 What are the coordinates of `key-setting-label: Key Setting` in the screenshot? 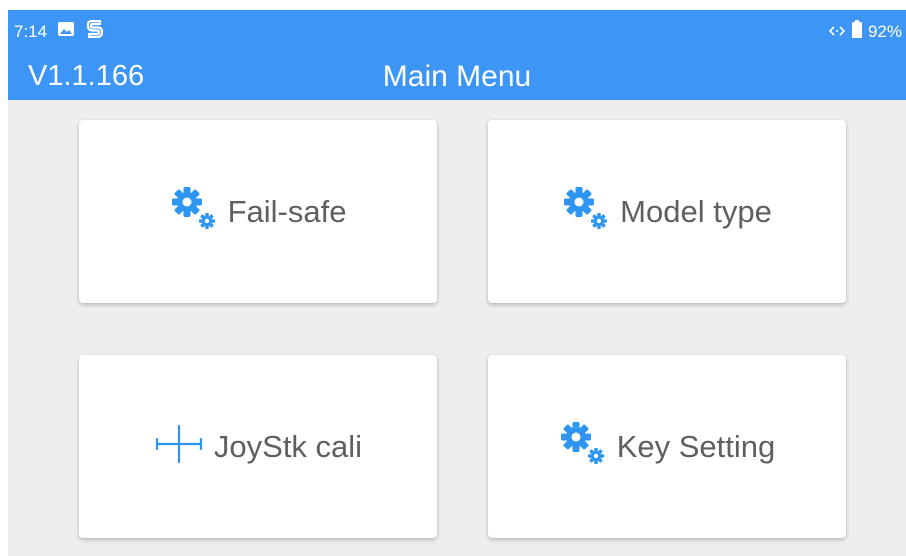 It's located at (696, 446).